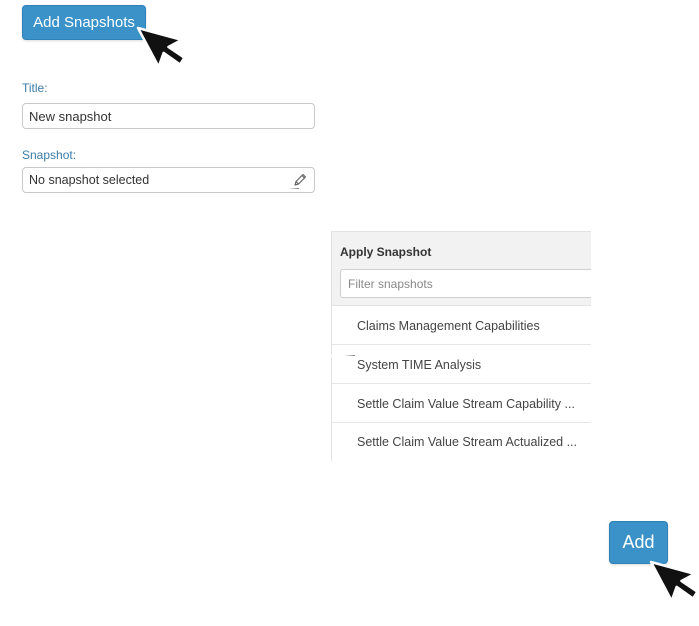 This screenshot has width=699, height=626. I want to click on snapshot-label: Snapshot:, so click(49, 155).